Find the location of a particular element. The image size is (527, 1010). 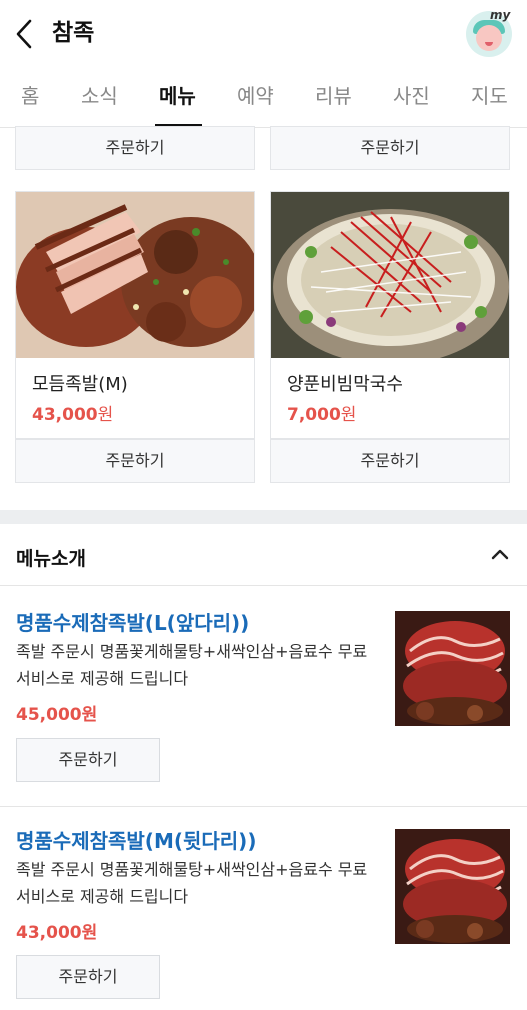

top-header: 참족 my is located at coordinates (263, 33).